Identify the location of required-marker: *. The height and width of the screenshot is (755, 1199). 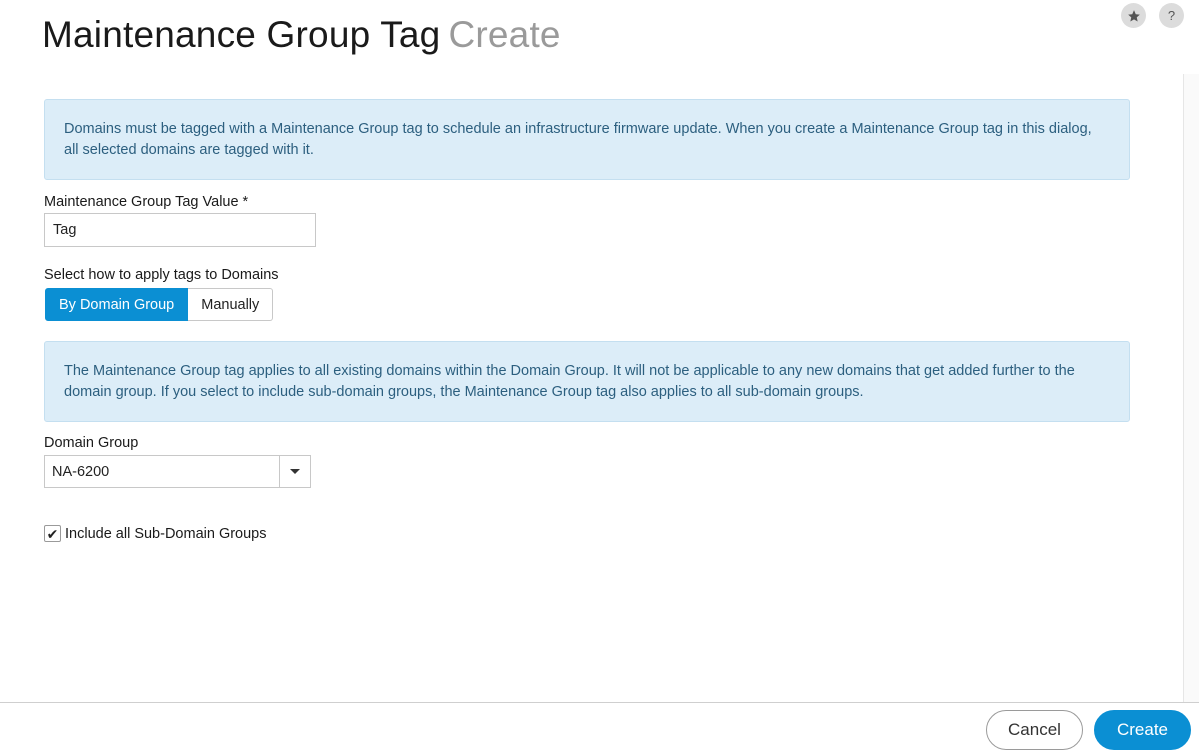
(245, 202).